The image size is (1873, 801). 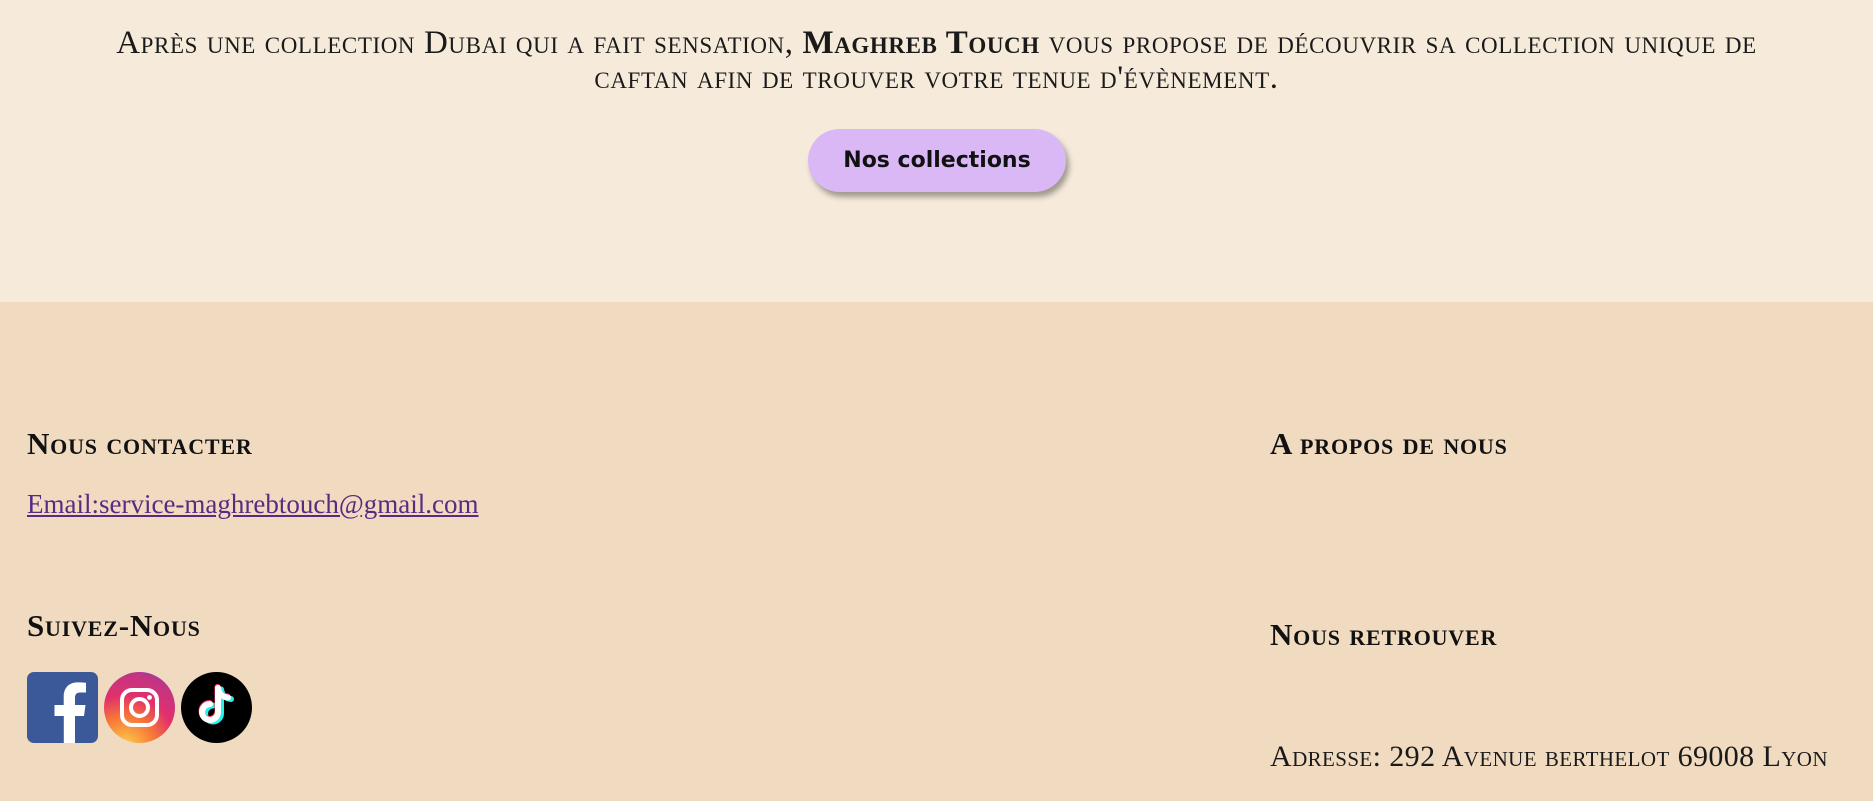 I want to click on find-us-heading: Nous retrouver, so click(x=1384, y=634).